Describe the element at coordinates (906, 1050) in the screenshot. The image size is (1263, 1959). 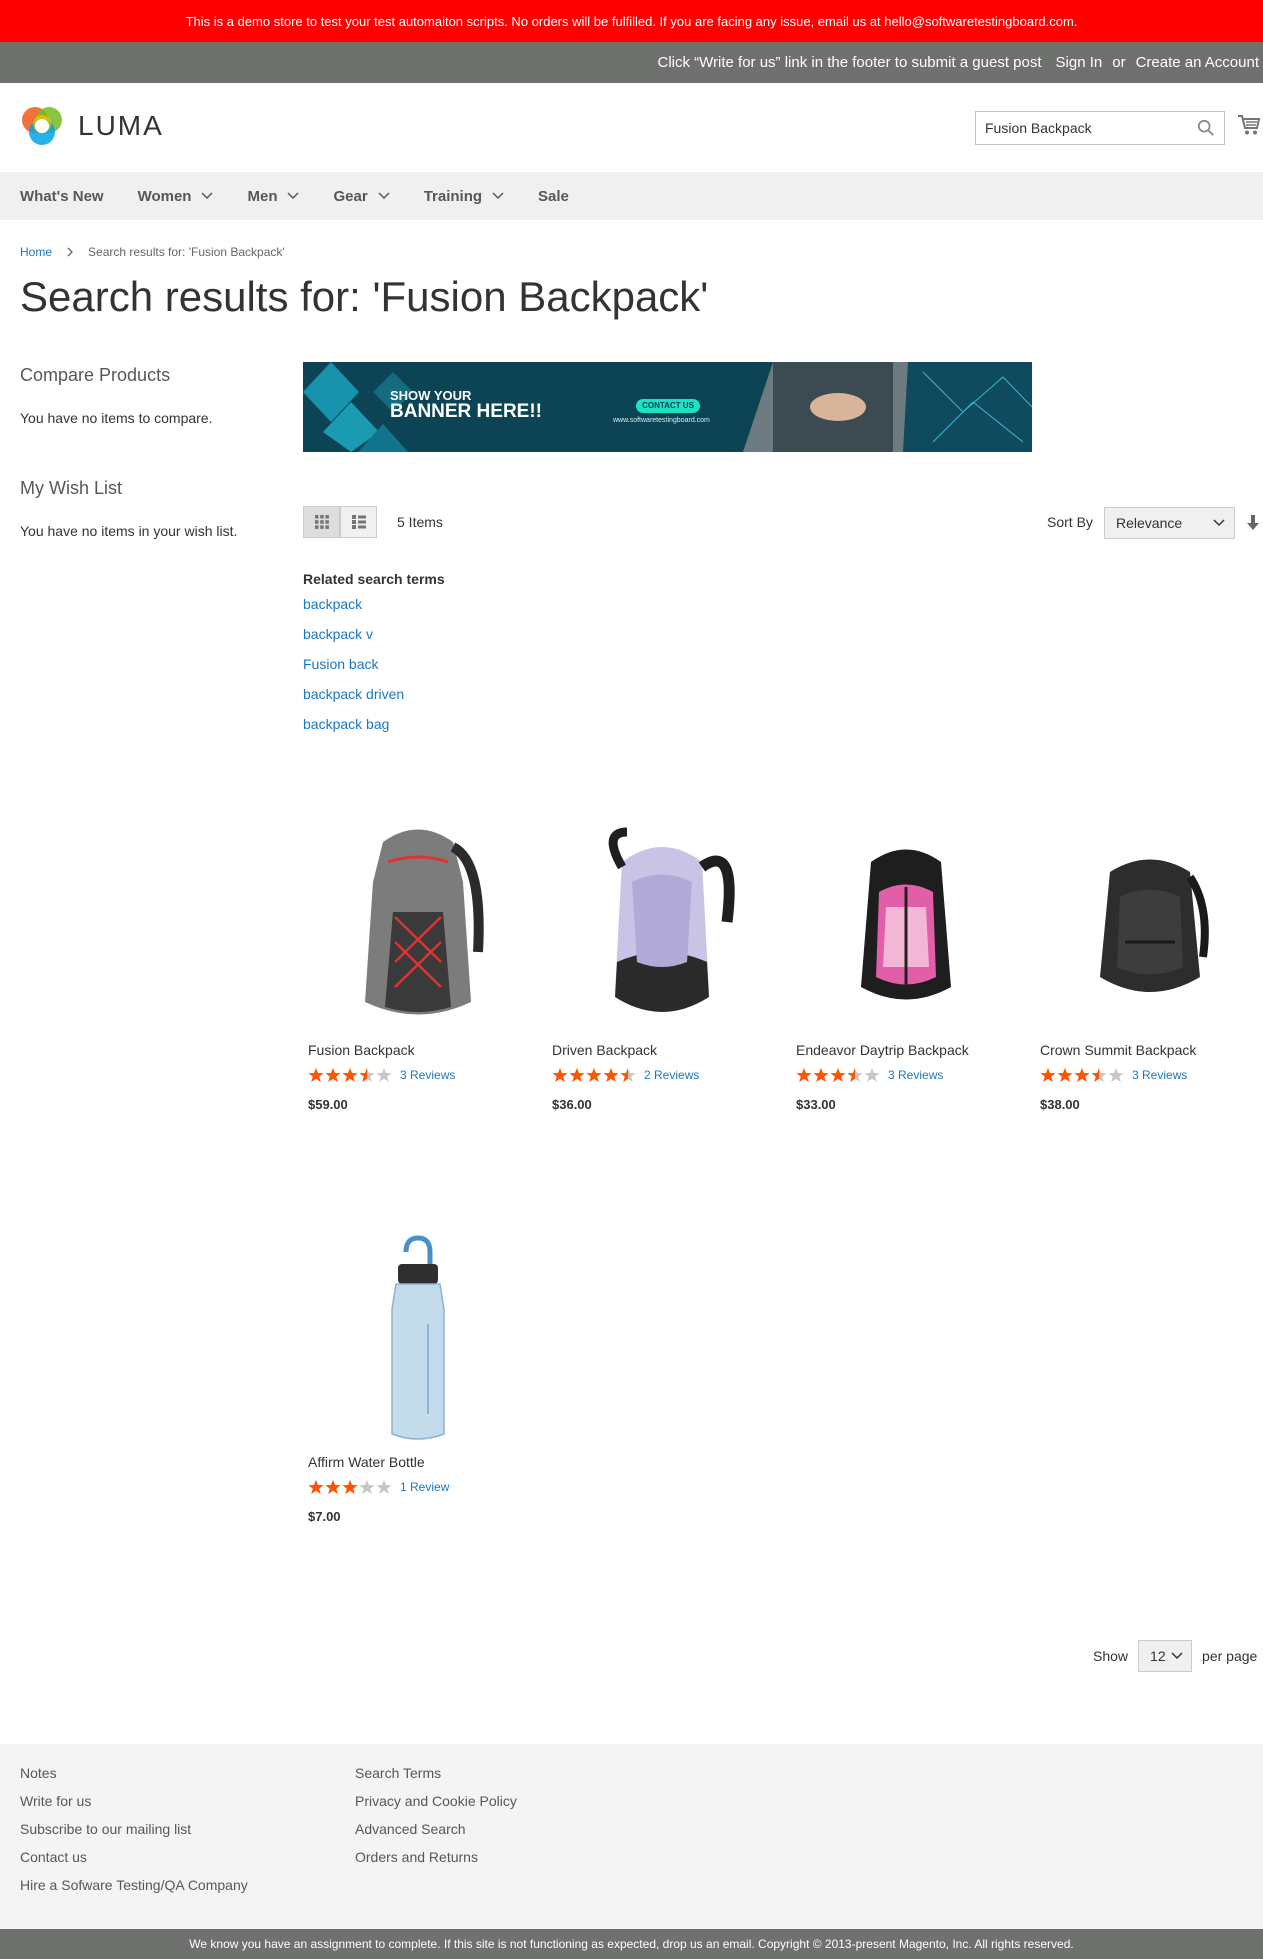
I see `product-name-link: Endeavor Daytrip Backpack` at that location.